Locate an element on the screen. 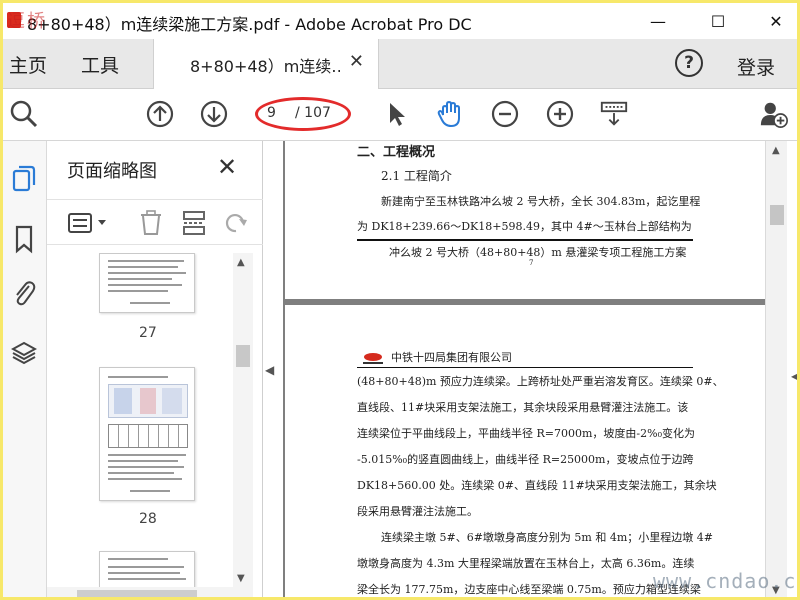 Image resolution: width=800 pixels, height=600 pixels. delete-page-icon is located at coordinates (151, 225).